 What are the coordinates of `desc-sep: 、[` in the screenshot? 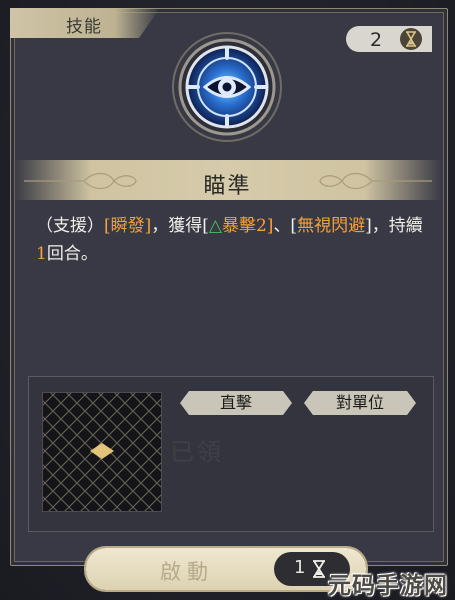 It's located at (285, 226).